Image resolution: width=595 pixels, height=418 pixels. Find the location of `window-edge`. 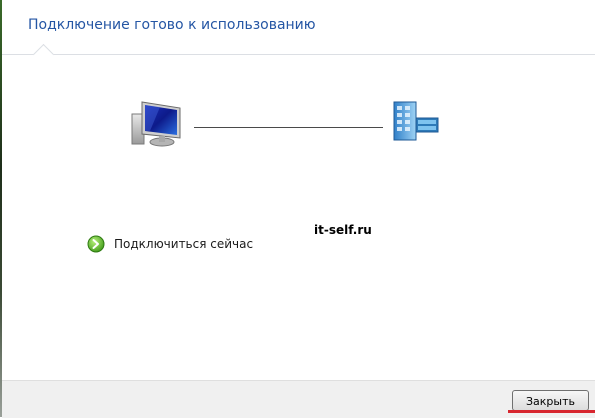

window-edge is located at coordinates (1, 208).